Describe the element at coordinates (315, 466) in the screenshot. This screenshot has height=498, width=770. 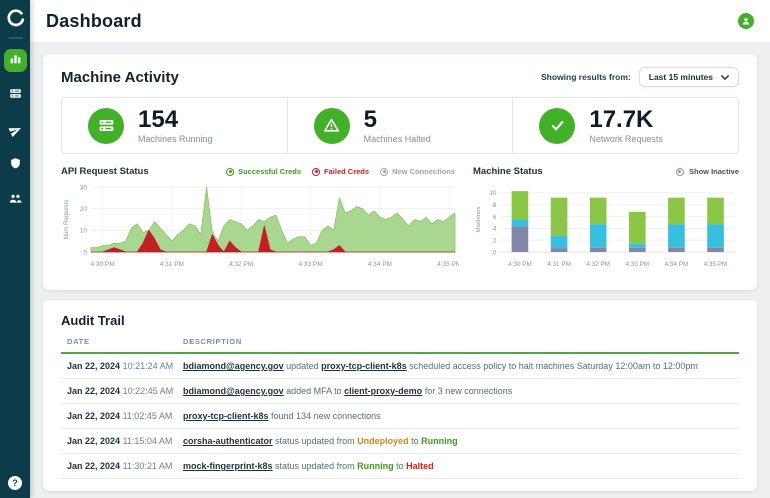
I see `audit-text: status updated from` at that location.